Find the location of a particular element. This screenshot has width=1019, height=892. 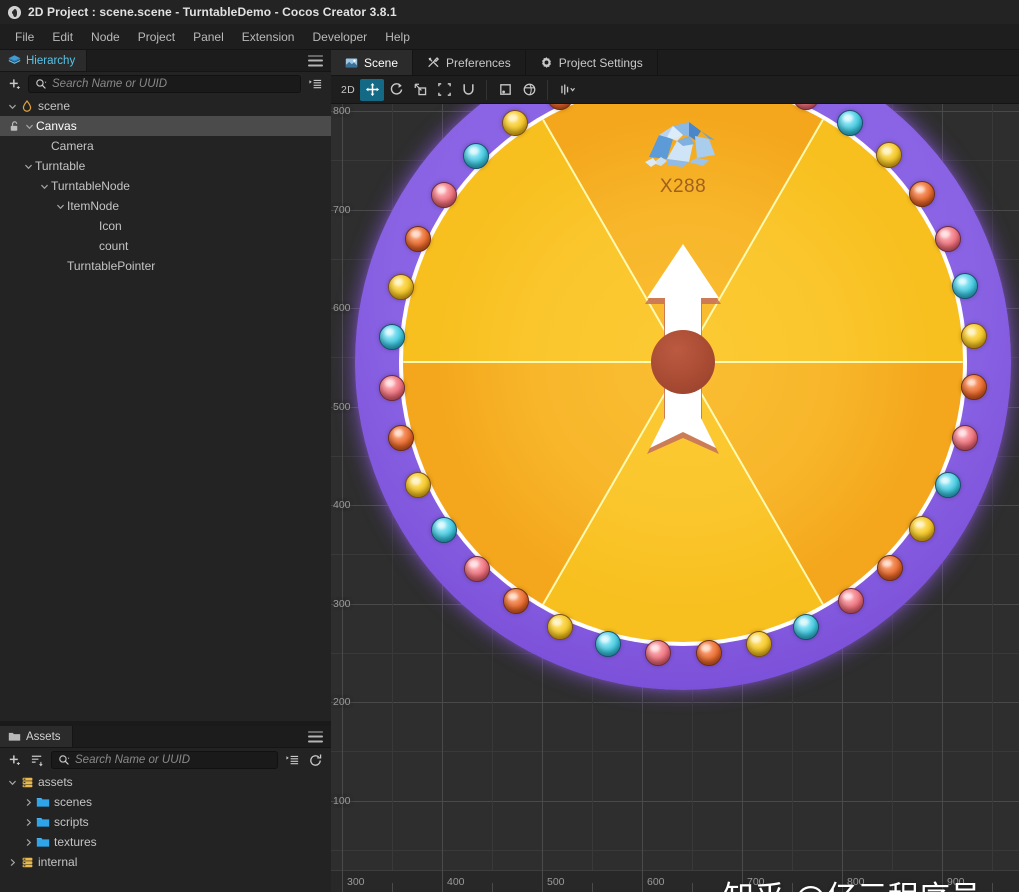

cocos-logo-icon is located at coordinates (14, 12).